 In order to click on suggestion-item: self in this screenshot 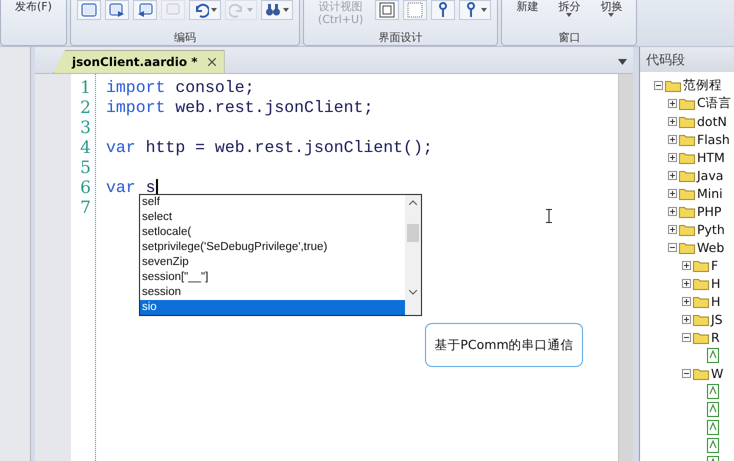, I will do `click(272, 202)`.